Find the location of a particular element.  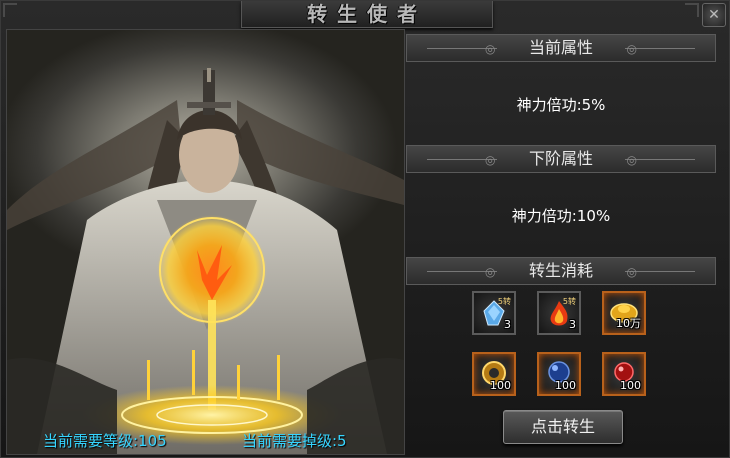

rebirth-button: 点击转生 is located at coordinates (563, 427).